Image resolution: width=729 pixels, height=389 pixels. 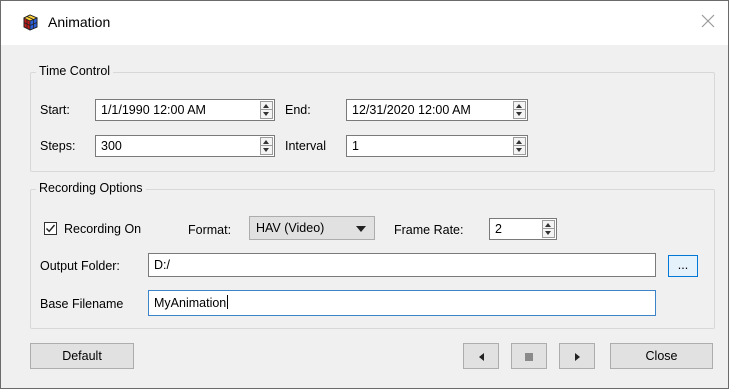 I want to click on steps-spin-buttons, so click(x=266, y=146).